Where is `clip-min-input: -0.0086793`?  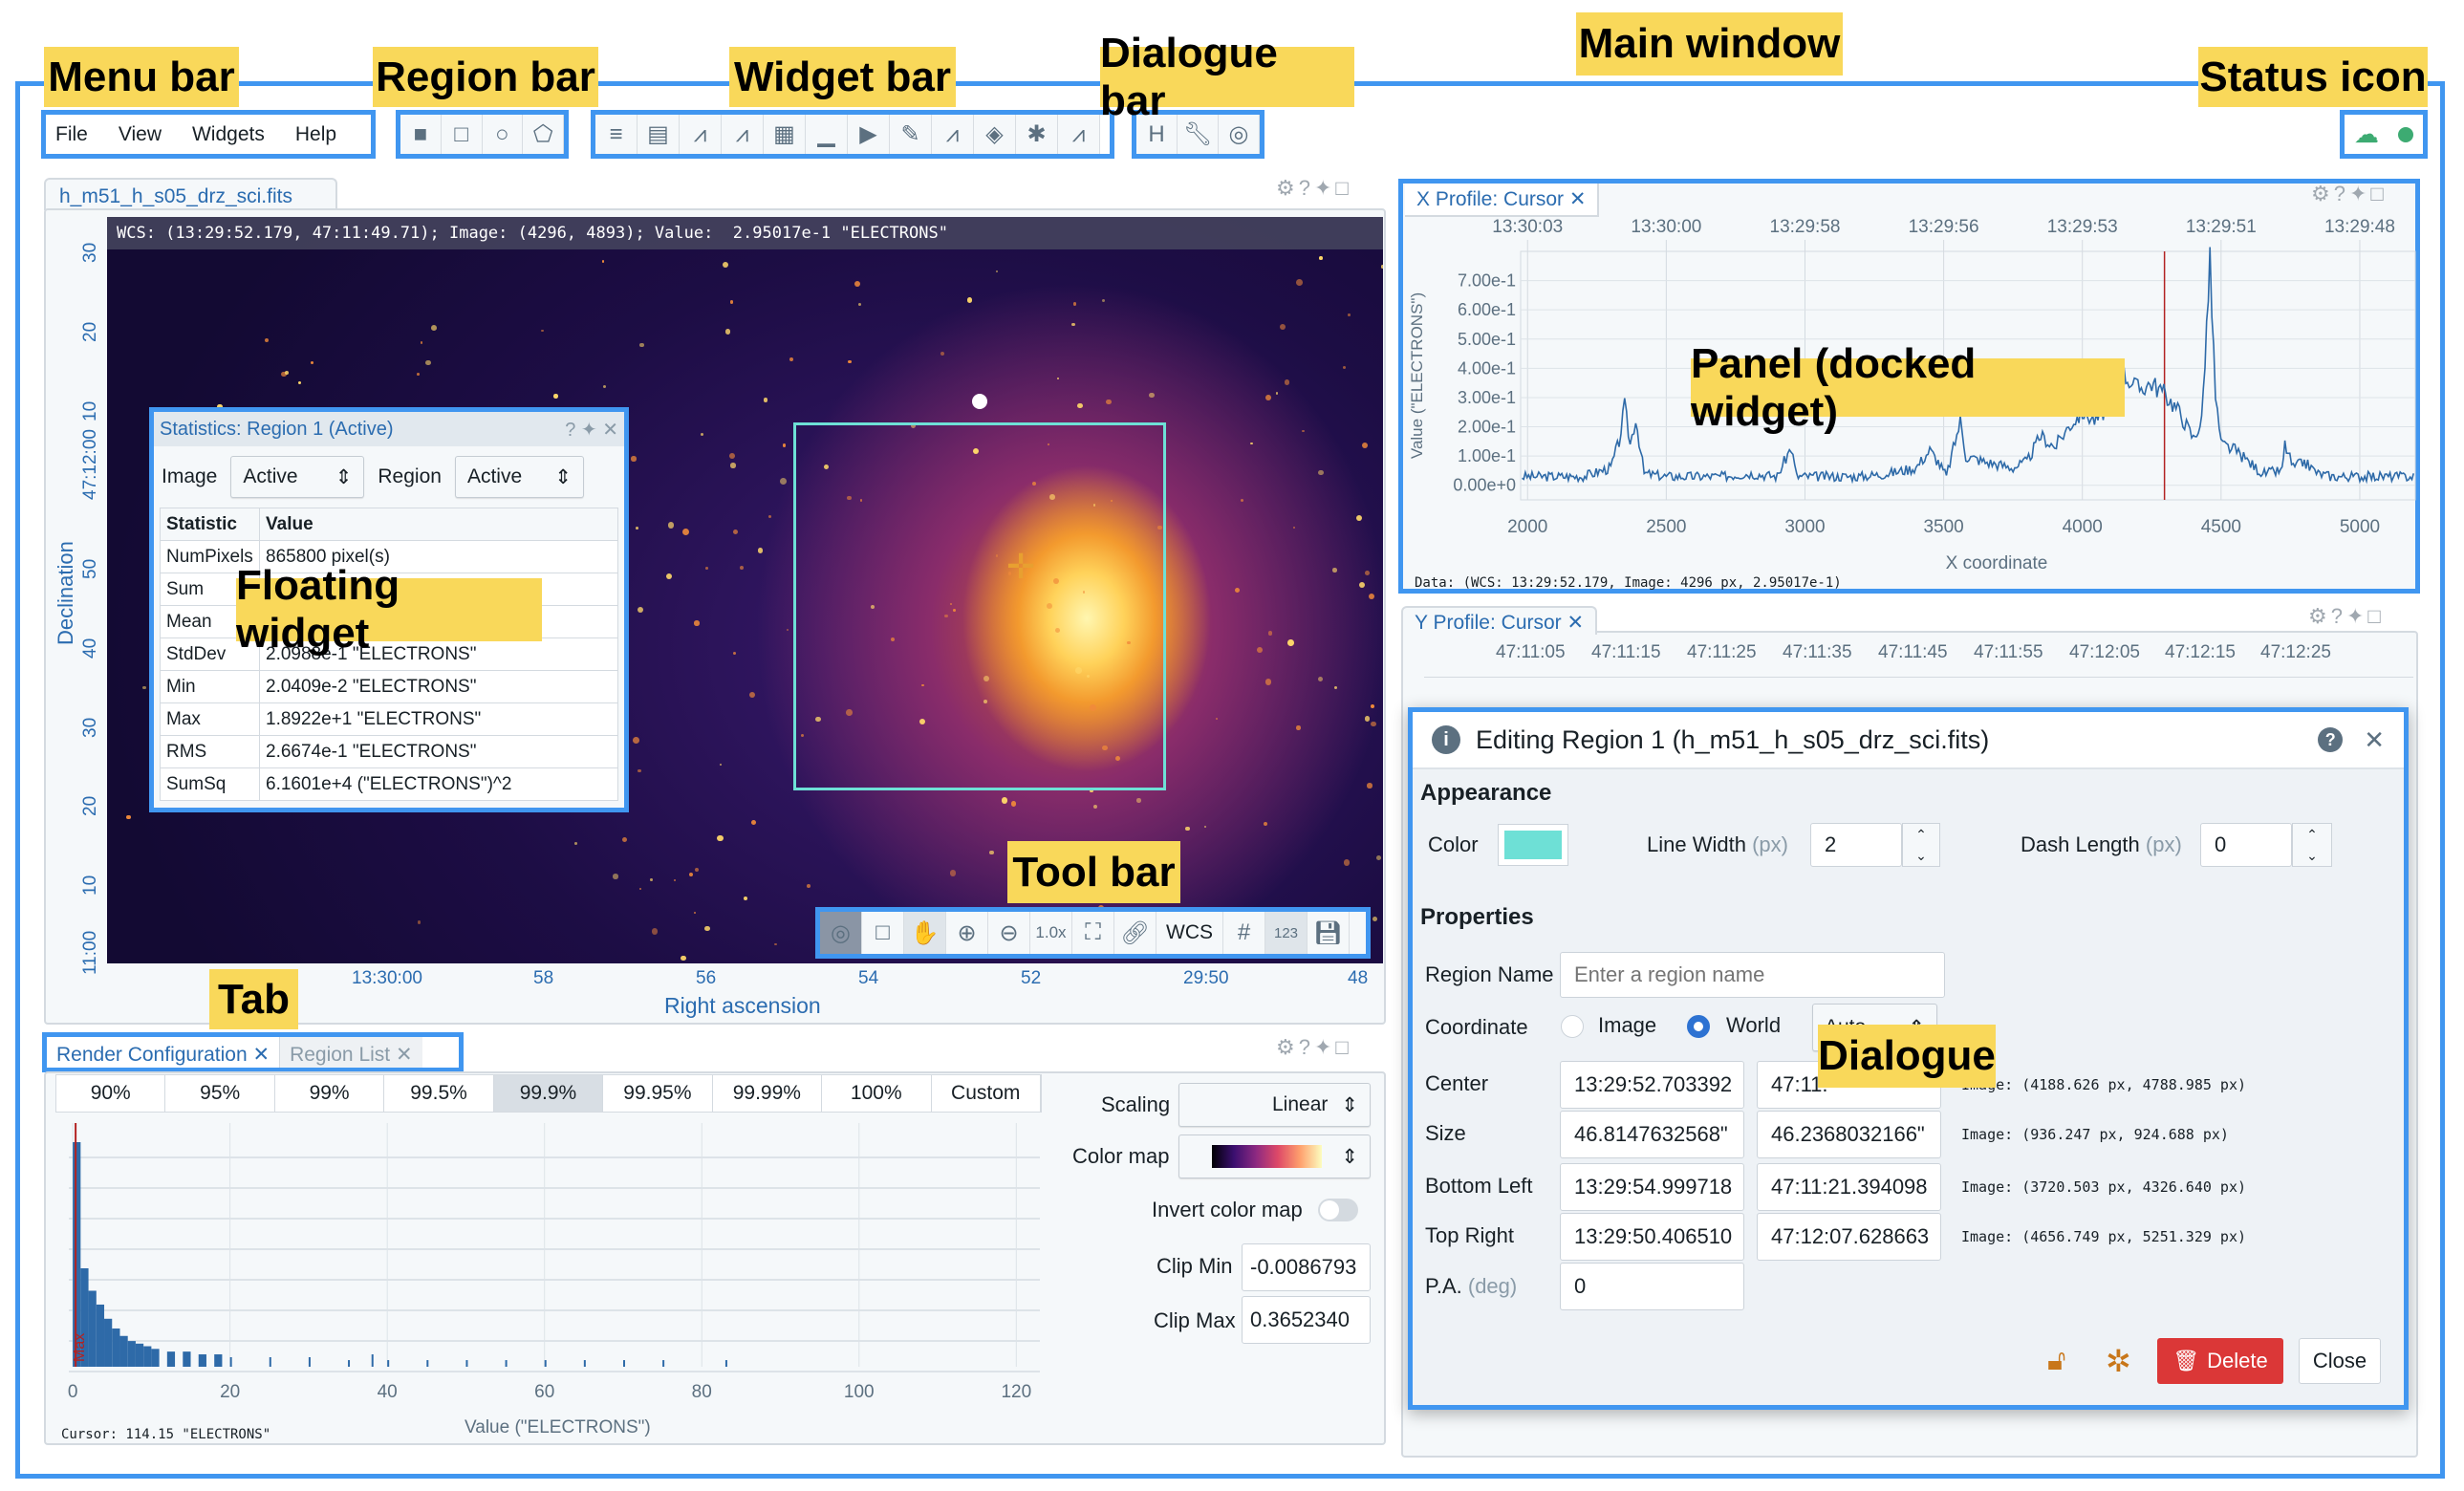
clip-min-input: -0.0086793 is located at coordinates (1307, 1267).